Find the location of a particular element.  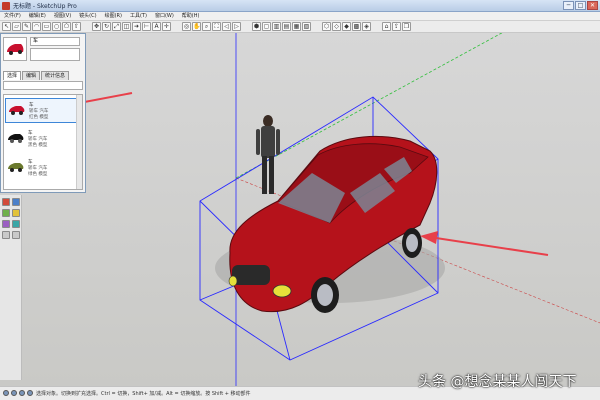

front-grille is located at coordinates (251, 275).